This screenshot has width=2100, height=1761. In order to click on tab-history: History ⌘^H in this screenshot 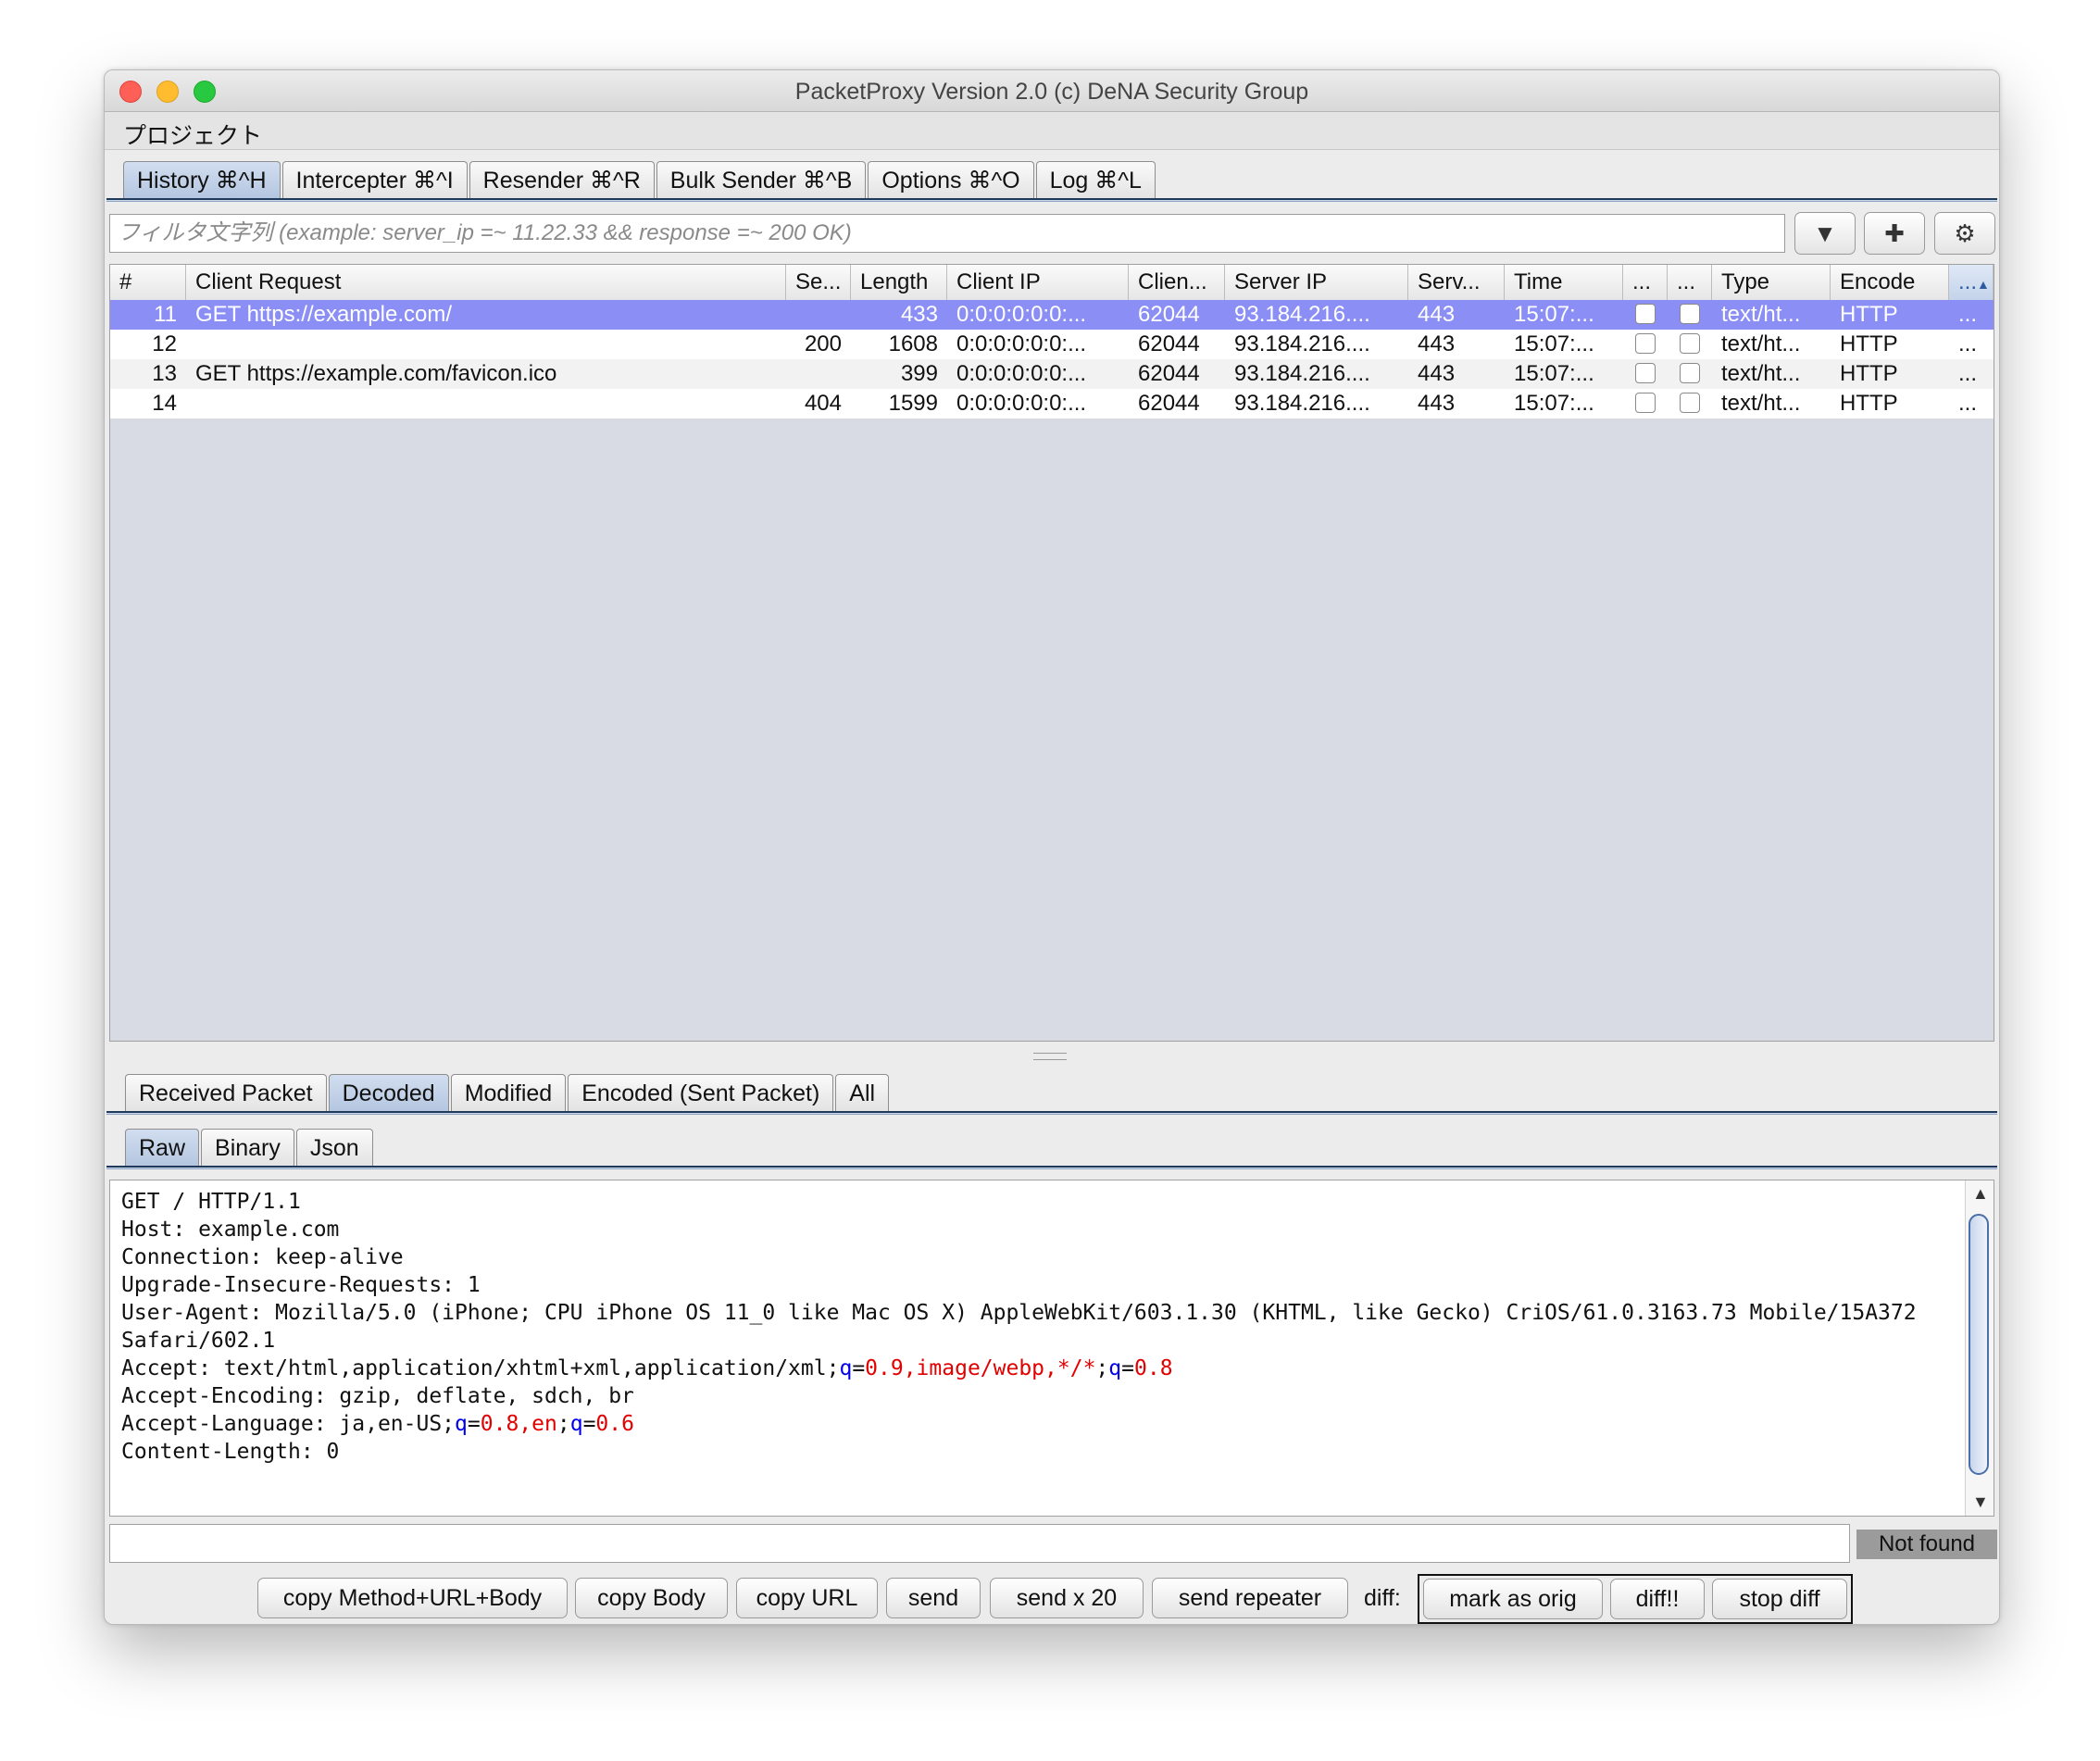, I will do `click(202, 179)`.